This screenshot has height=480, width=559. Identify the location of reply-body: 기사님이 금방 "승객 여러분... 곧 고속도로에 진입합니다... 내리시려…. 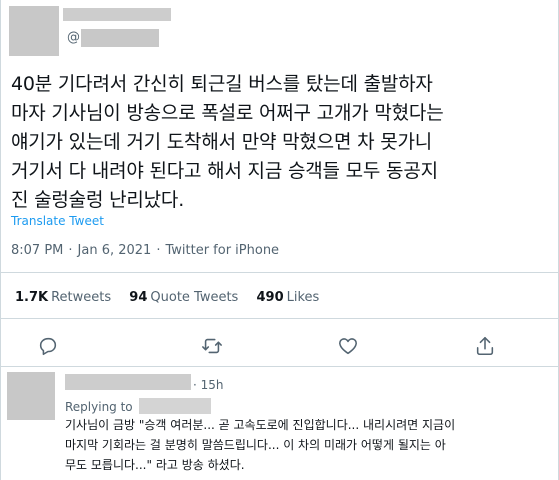
(310, 445).